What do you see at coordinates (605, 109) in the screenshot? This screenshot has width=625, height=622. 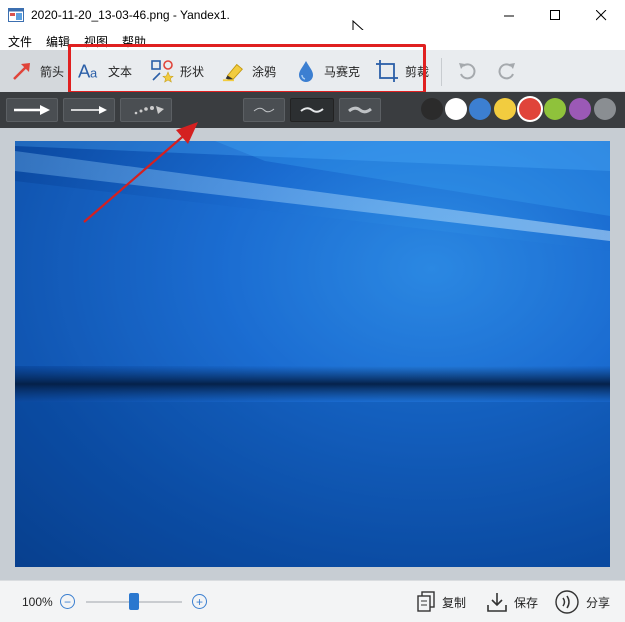 I see `color-swatch-gray` at bounding box center [605, 109].